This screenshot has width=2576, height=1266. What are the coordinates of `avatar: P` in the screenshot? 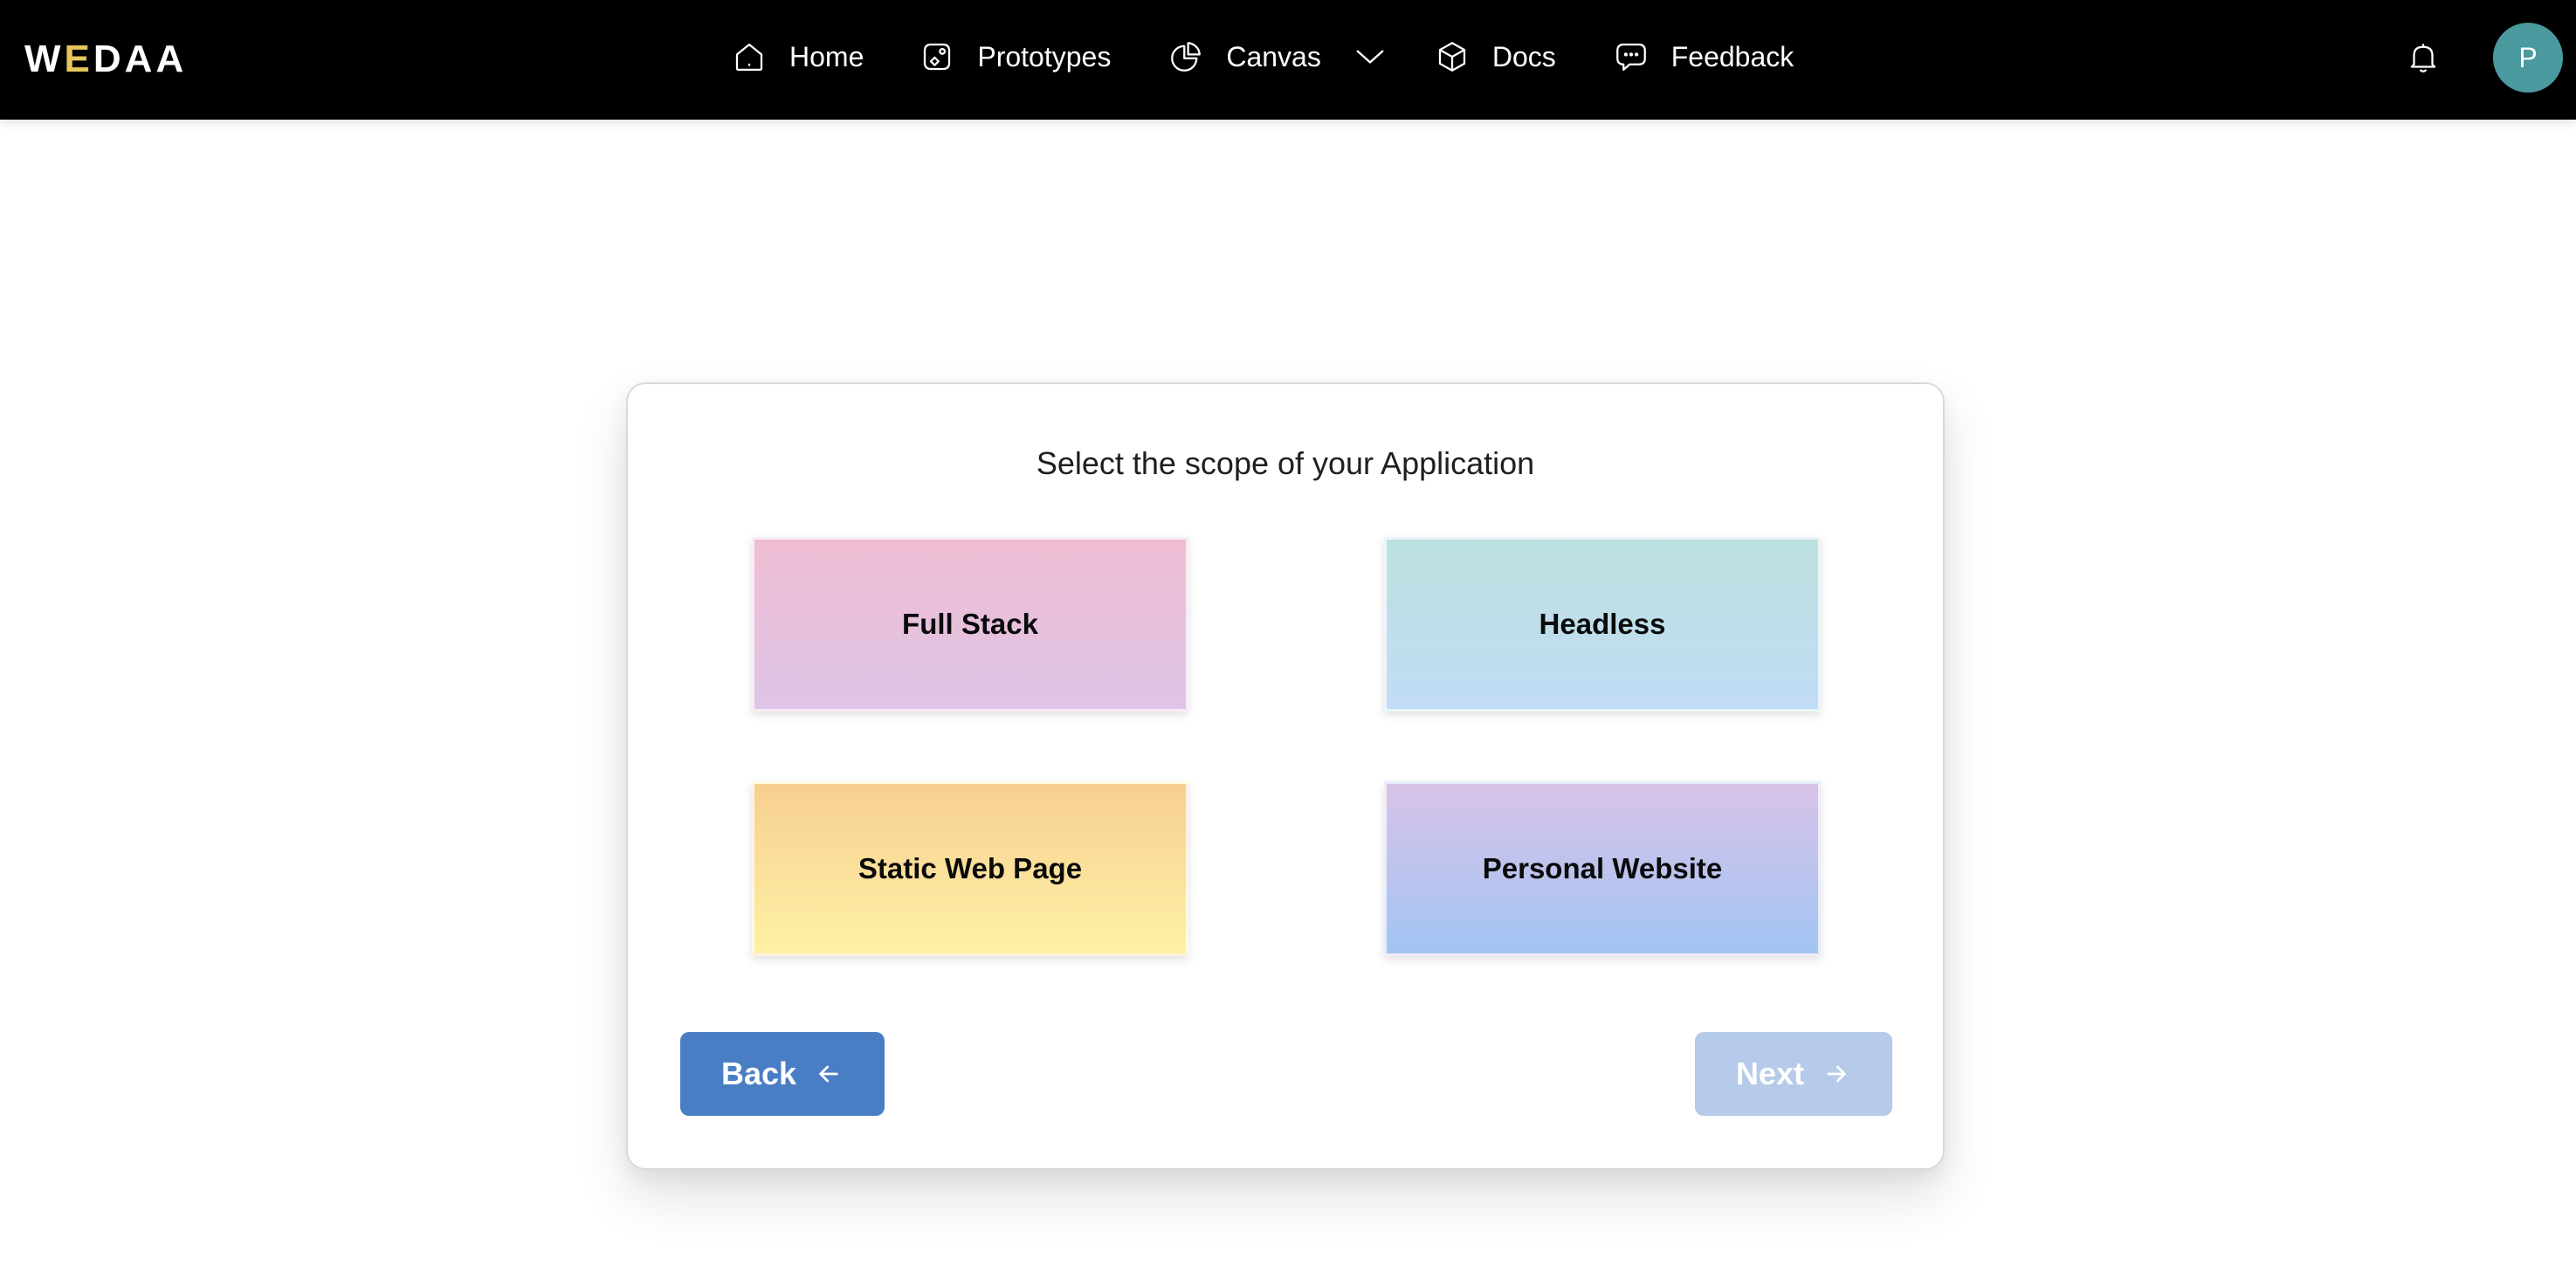 It's located at (2528, 58).